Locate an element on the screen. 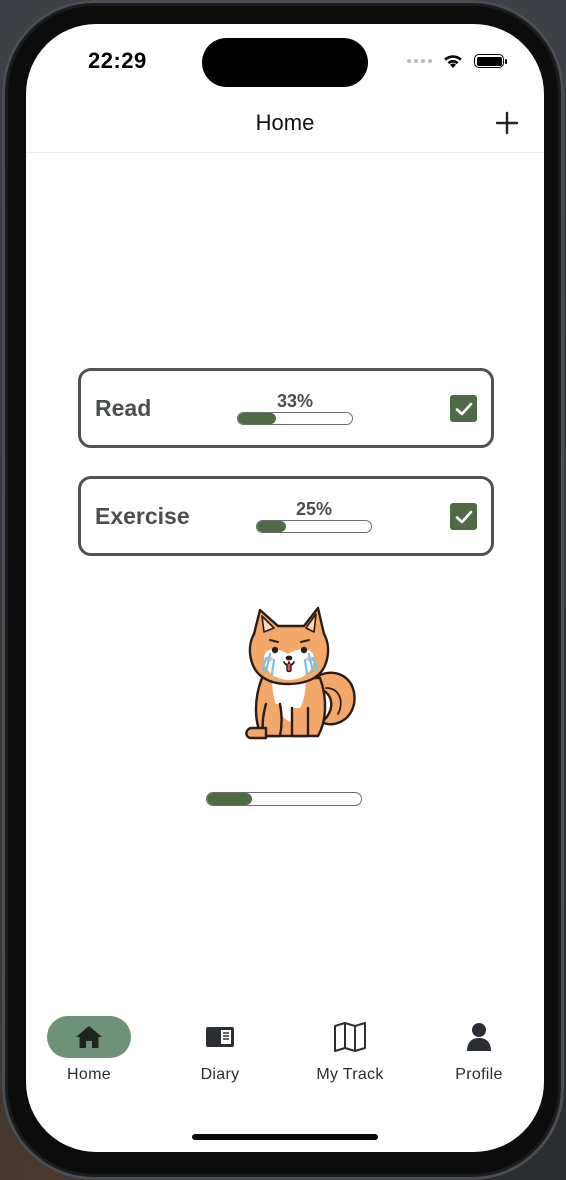 The image size is (566, 1180). habit-percent: 25% is located at coordinates (314, 509).